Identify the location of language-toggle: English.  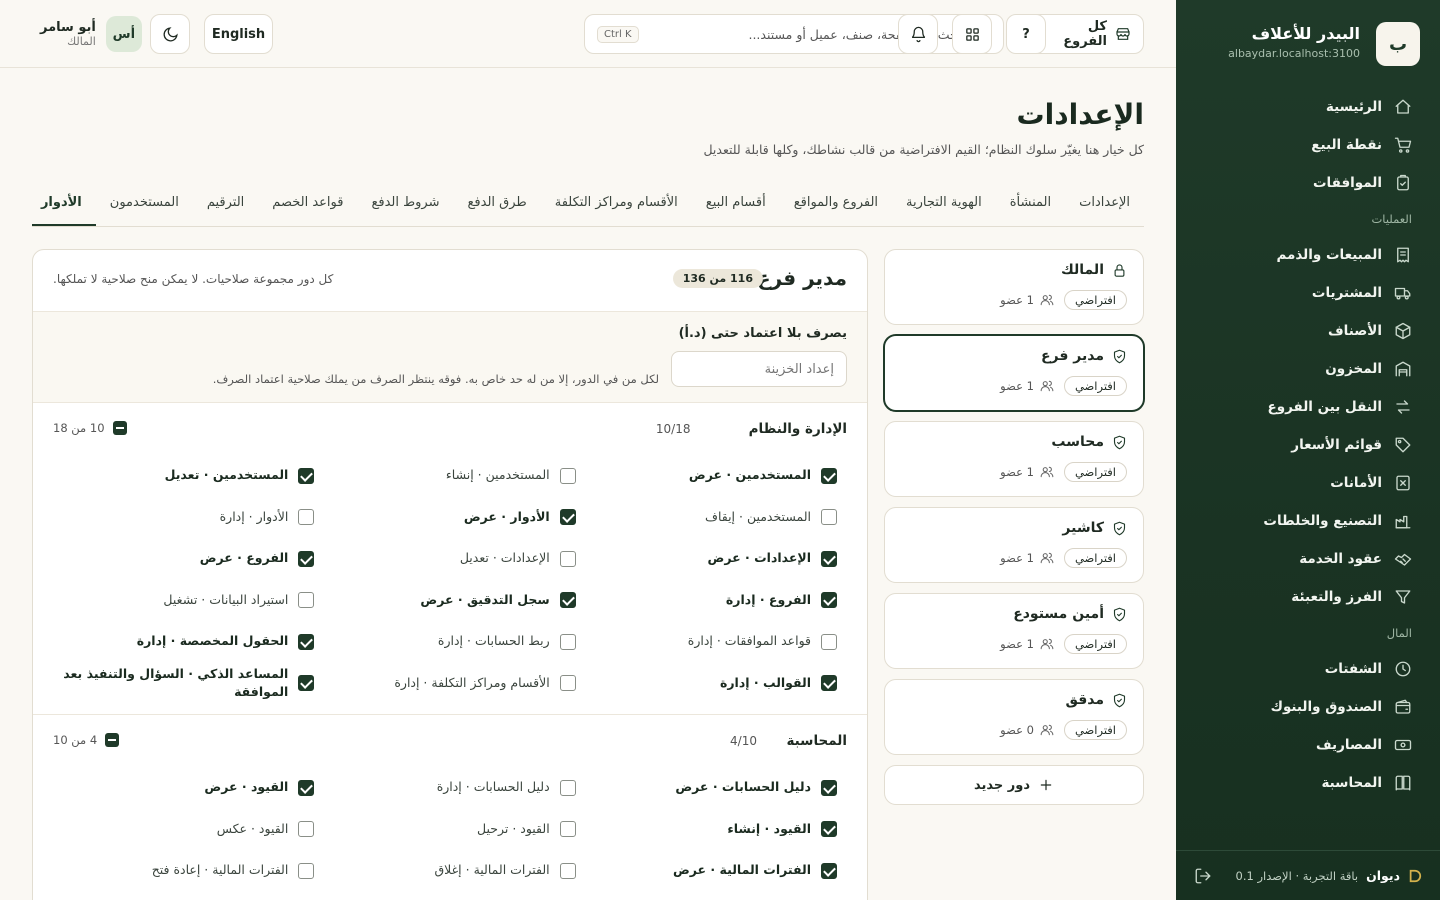
(238, 34).